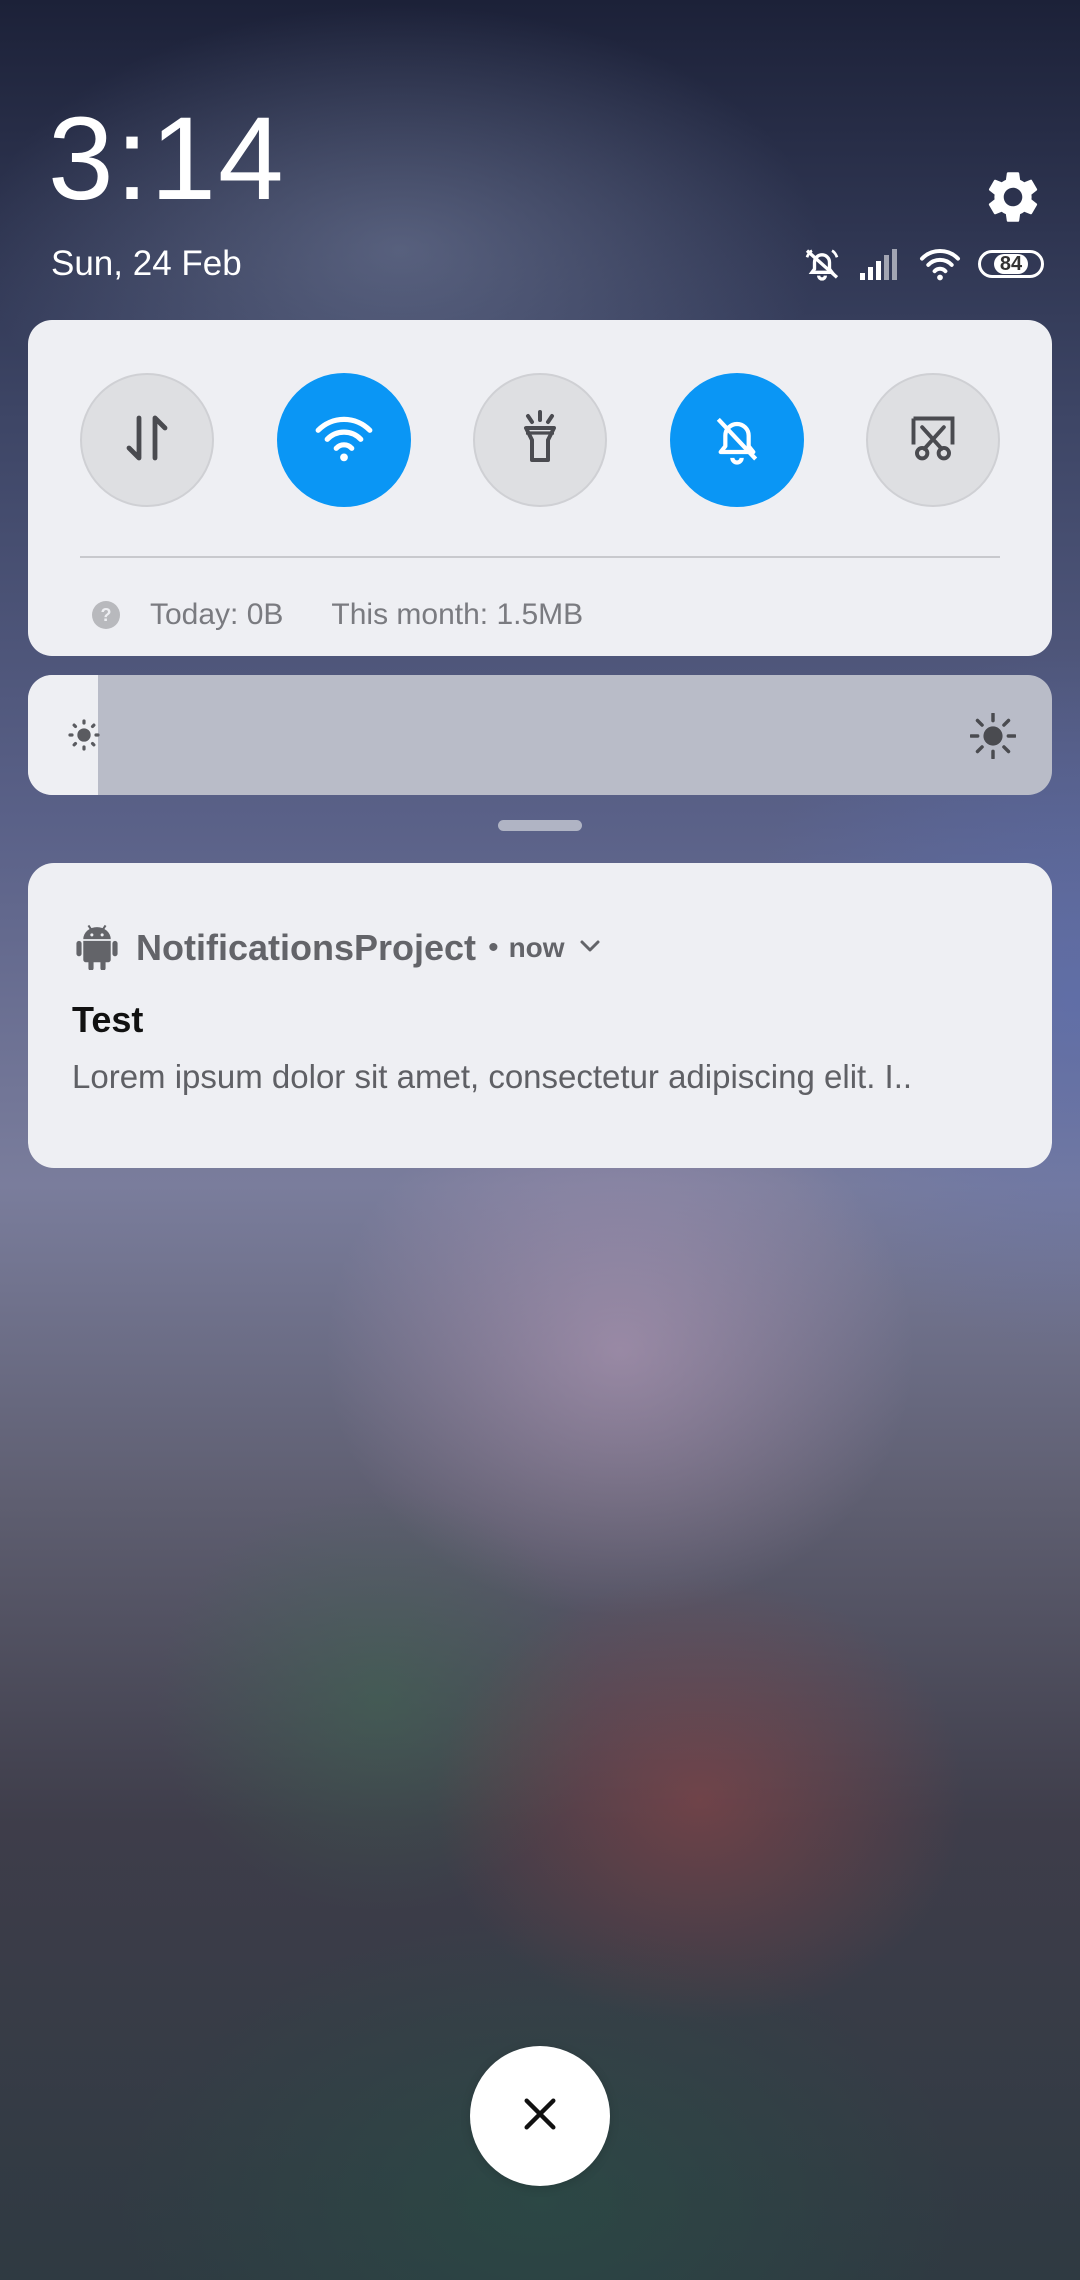  Describe the element at coordinates (146, 263) in the screenshot. I see `date-label: Sun, 24 Feb` at that location.